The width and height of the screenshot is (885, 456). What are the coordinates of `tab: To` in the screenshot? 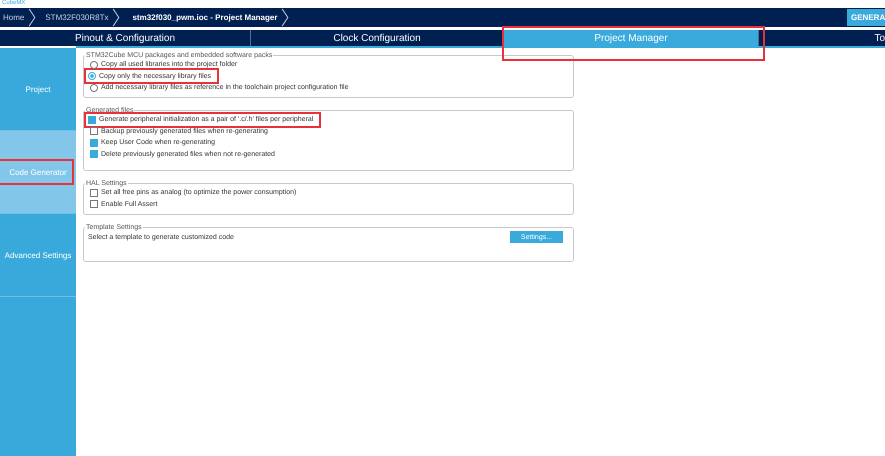 It's located at (822, 38).